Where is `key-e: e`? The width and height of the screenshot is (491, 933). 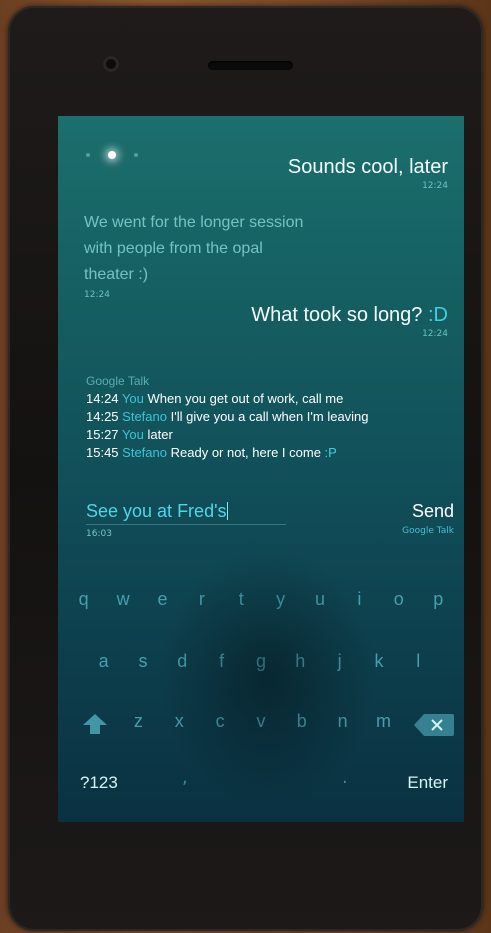
key-e: e is located at coordinates (162, 599).